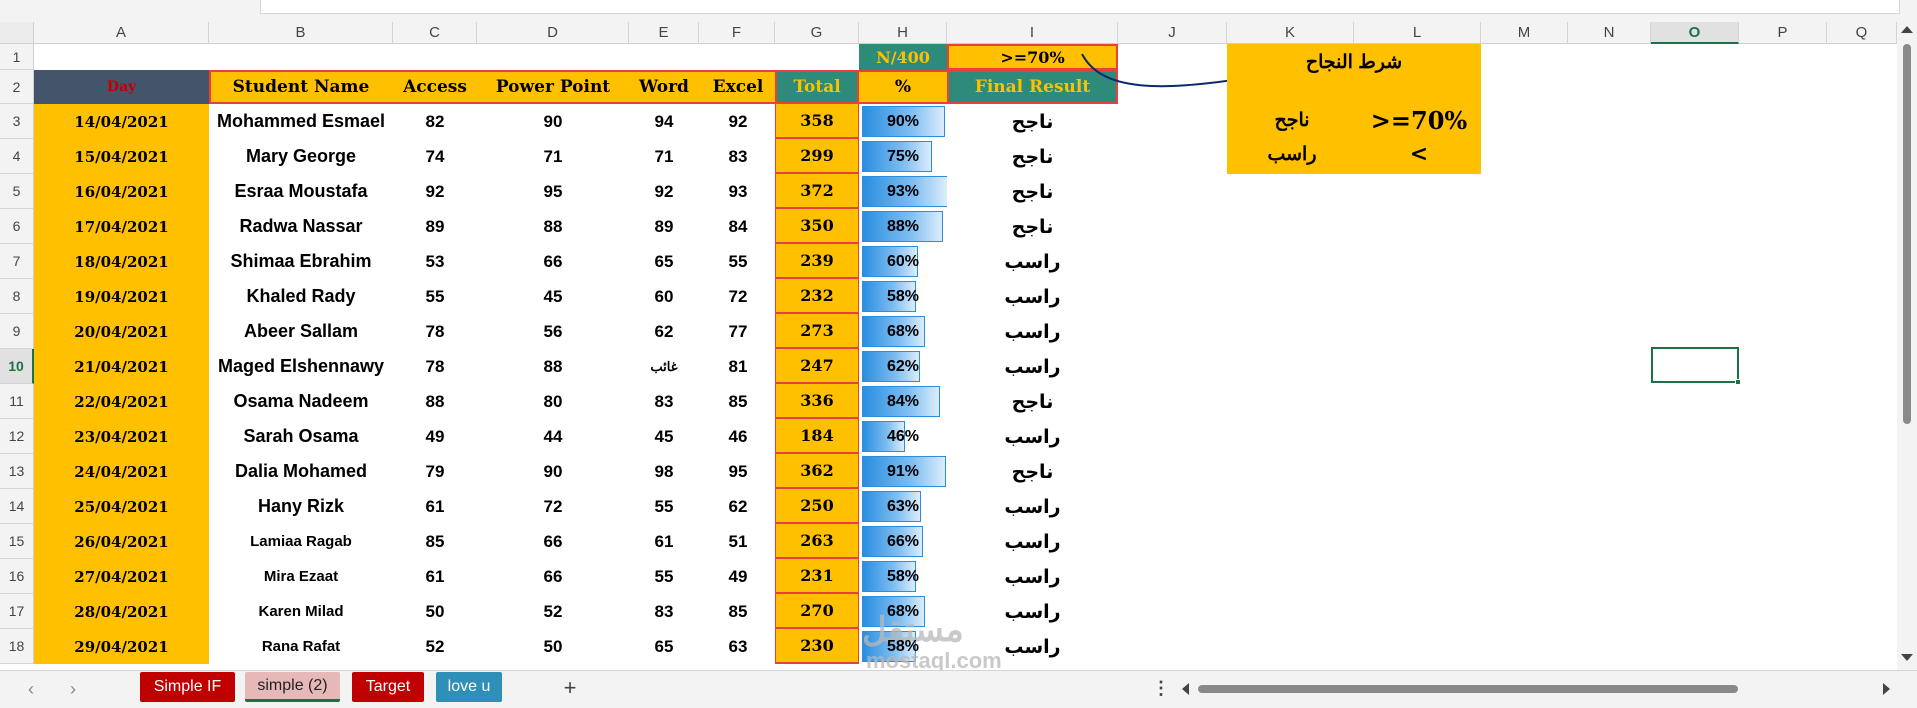 The width and height of the screenshot is (1917, 708). Describe the element at coordinates (301, 646) in the screenshot. I see `student-name-cell: Rana Rafat` at that location.